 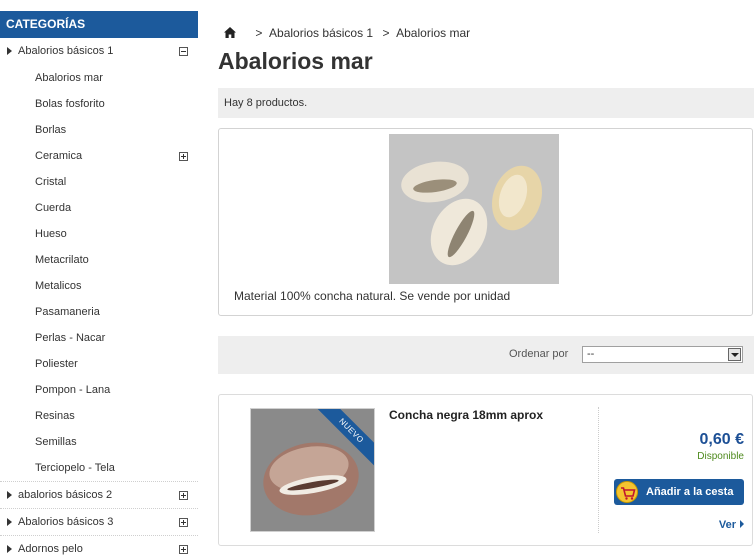 I want to click on category-item: Abalorios básicos 3, so click(x=99, y=521).